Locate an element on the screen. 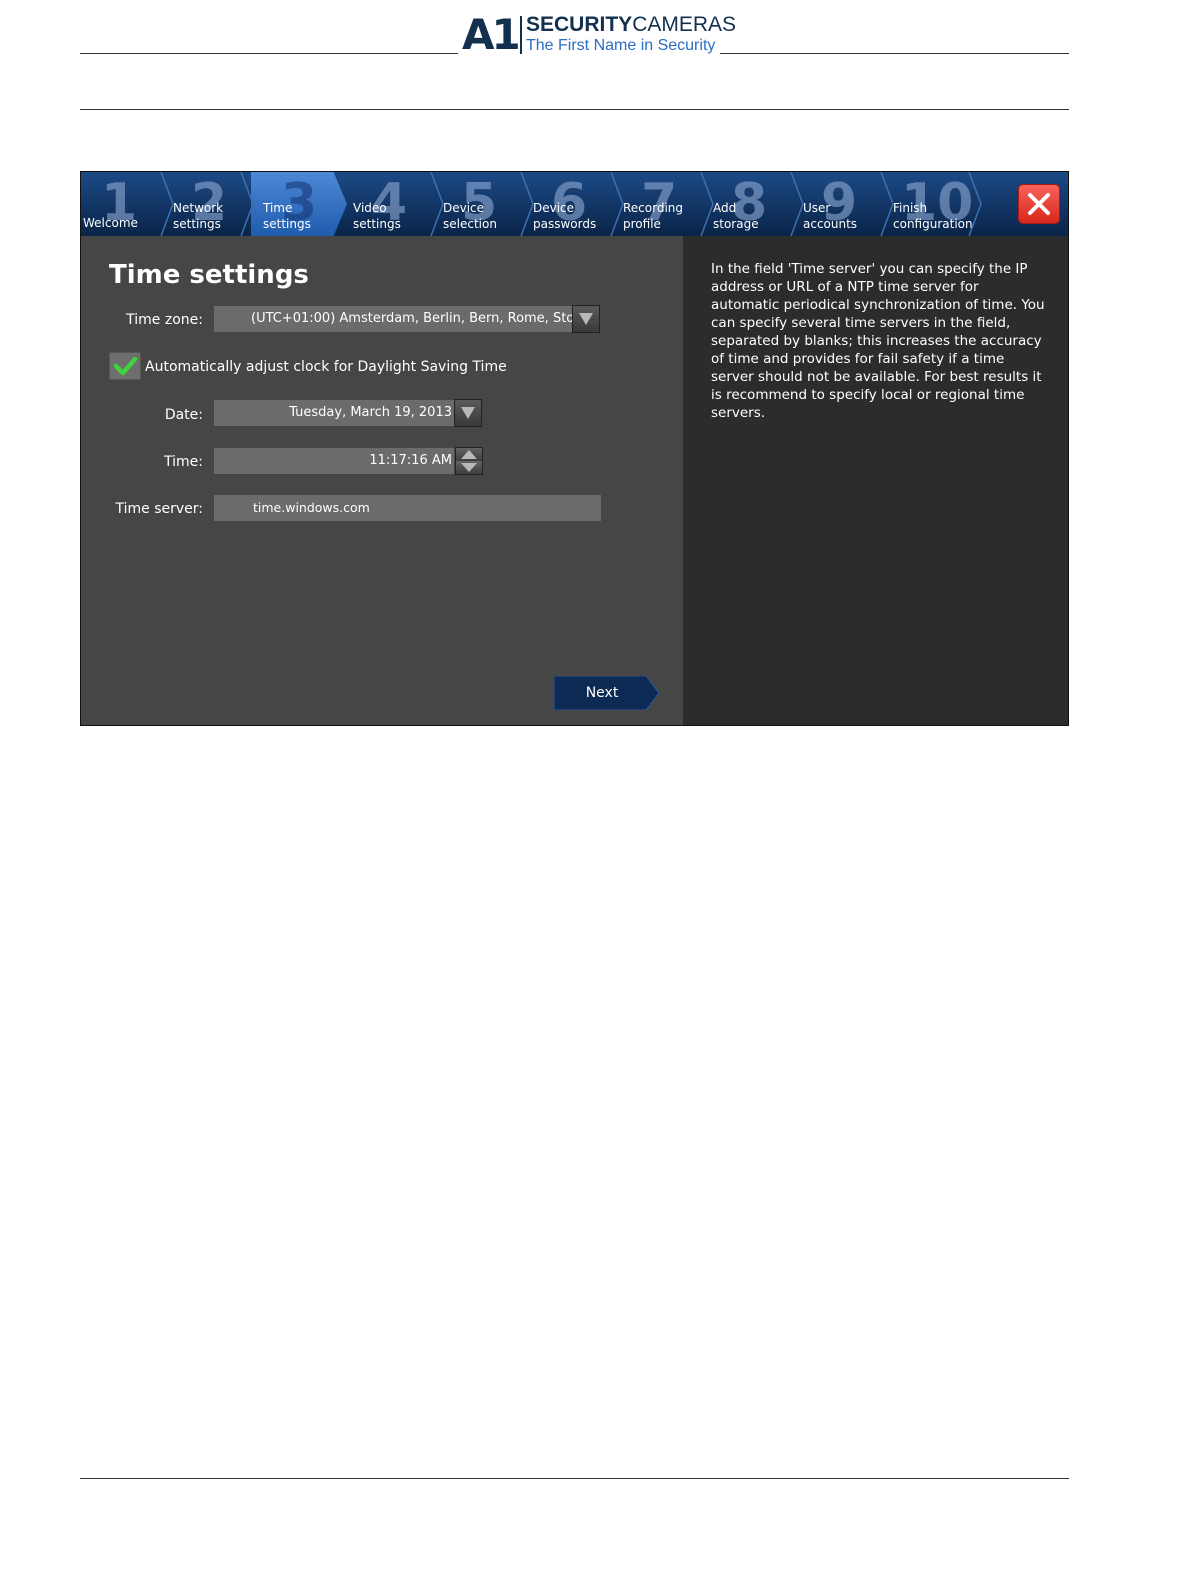 This screenshot has width=1191, height=1587. date-picker-field: Tuesday, March 19, 2013 is located at coordinates (334, 413).